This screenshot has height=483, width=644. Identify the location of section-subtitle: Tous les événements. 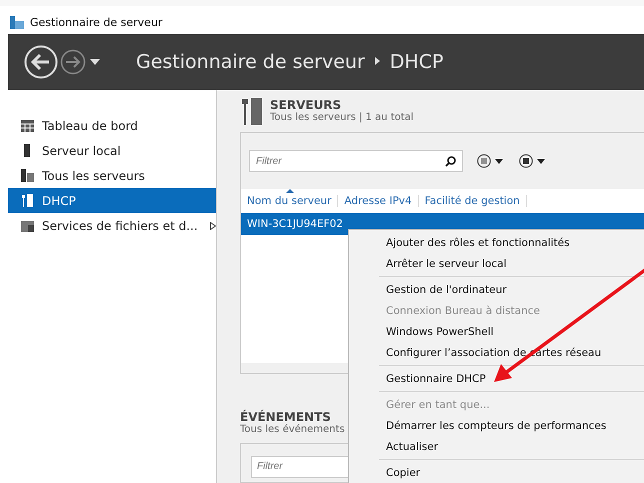
(292, 429).